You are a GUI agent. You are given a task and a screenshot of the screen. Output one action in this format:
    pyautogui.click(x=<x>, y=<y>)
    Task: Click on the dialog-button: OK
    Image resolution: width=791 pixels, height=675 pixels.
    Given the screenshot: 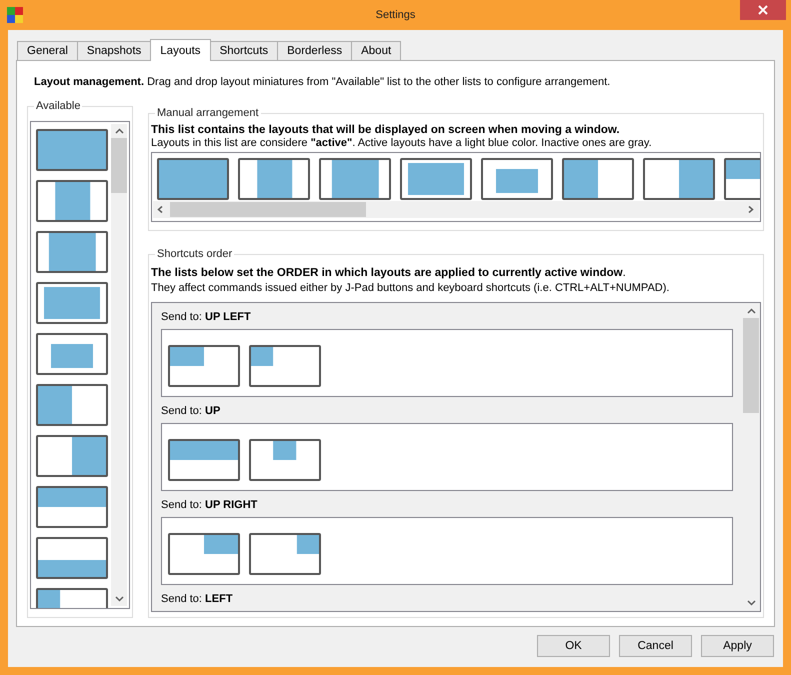 What is the action you would take?
    pyautogui.click(x=573, y=646)
    